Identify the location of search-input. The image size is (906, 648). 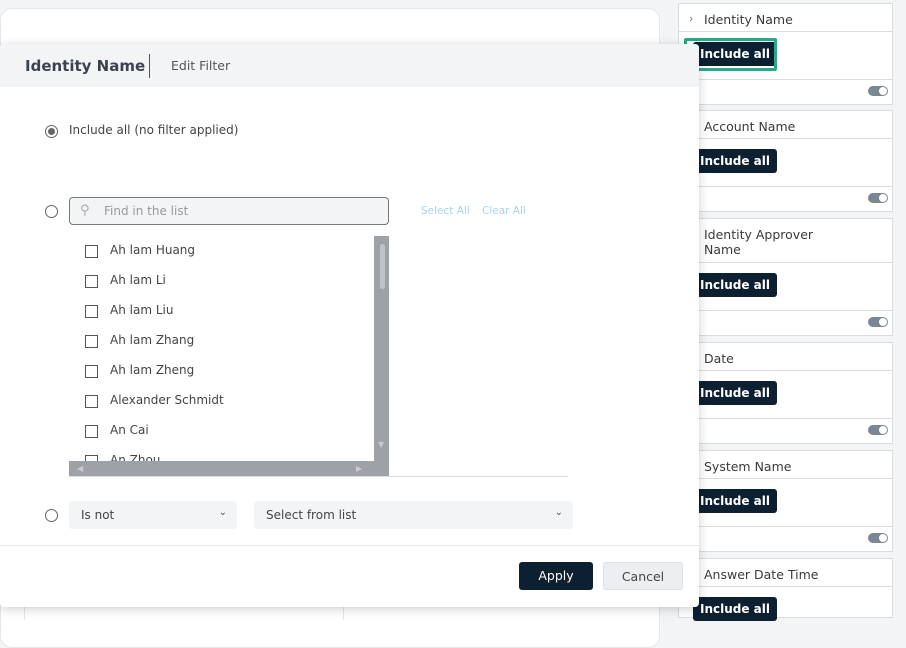
(239, 211).